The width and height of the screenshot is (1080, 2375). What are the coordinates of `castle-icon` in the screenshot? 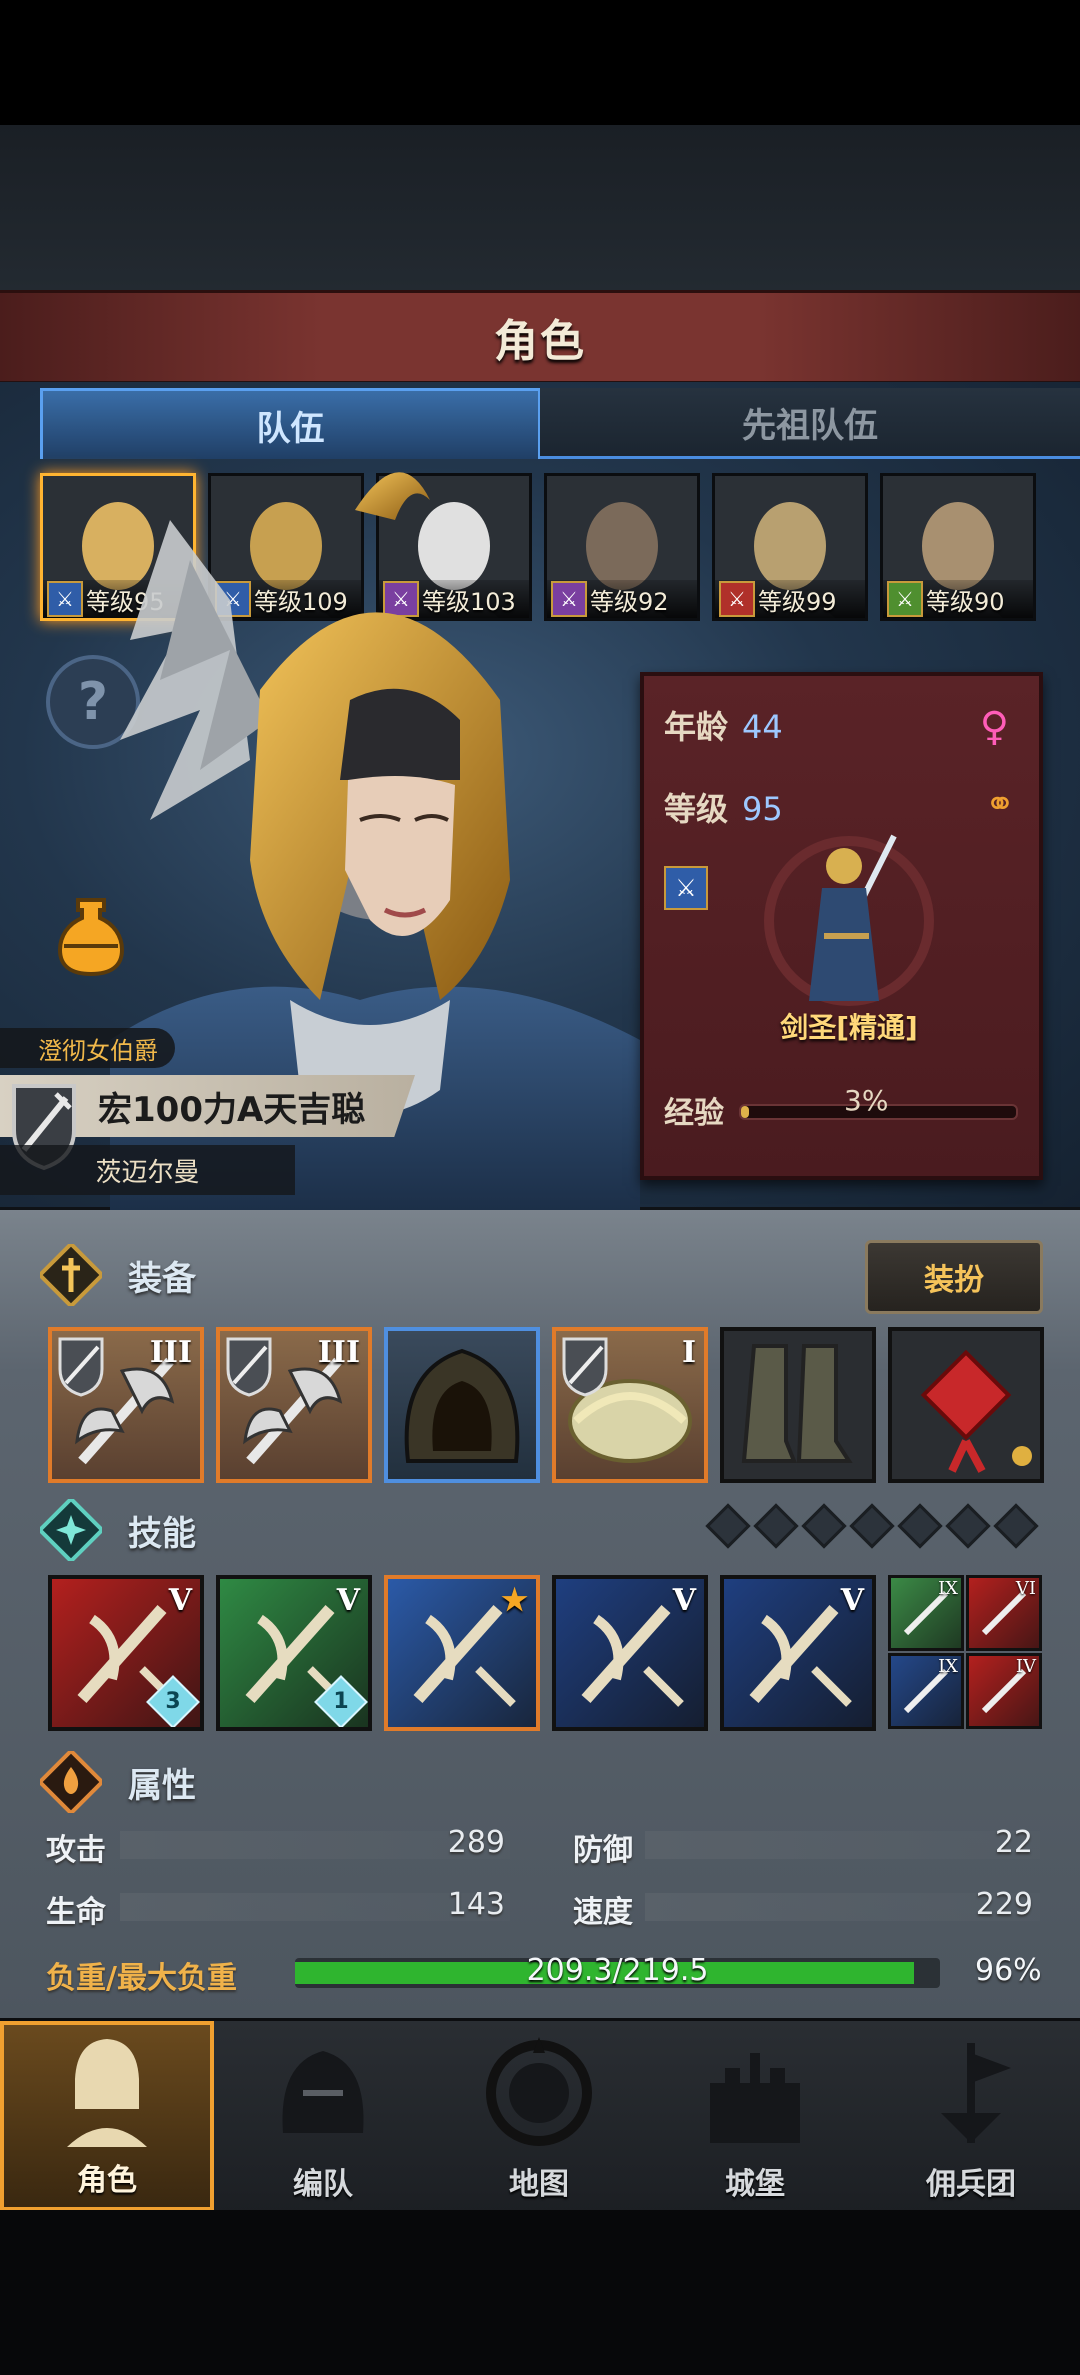 It's located at (755, 2098).